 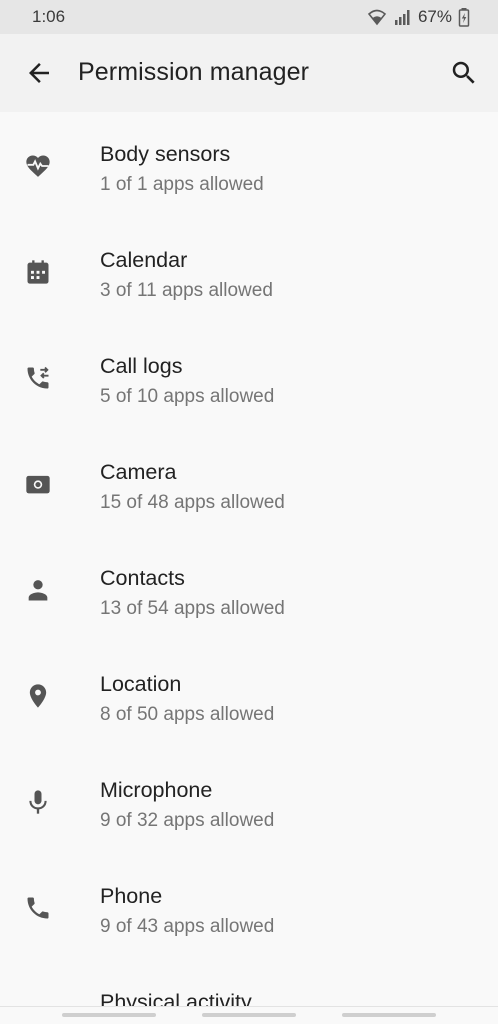 I want to click on status-time: 1:06, so click(x=49, y=16).